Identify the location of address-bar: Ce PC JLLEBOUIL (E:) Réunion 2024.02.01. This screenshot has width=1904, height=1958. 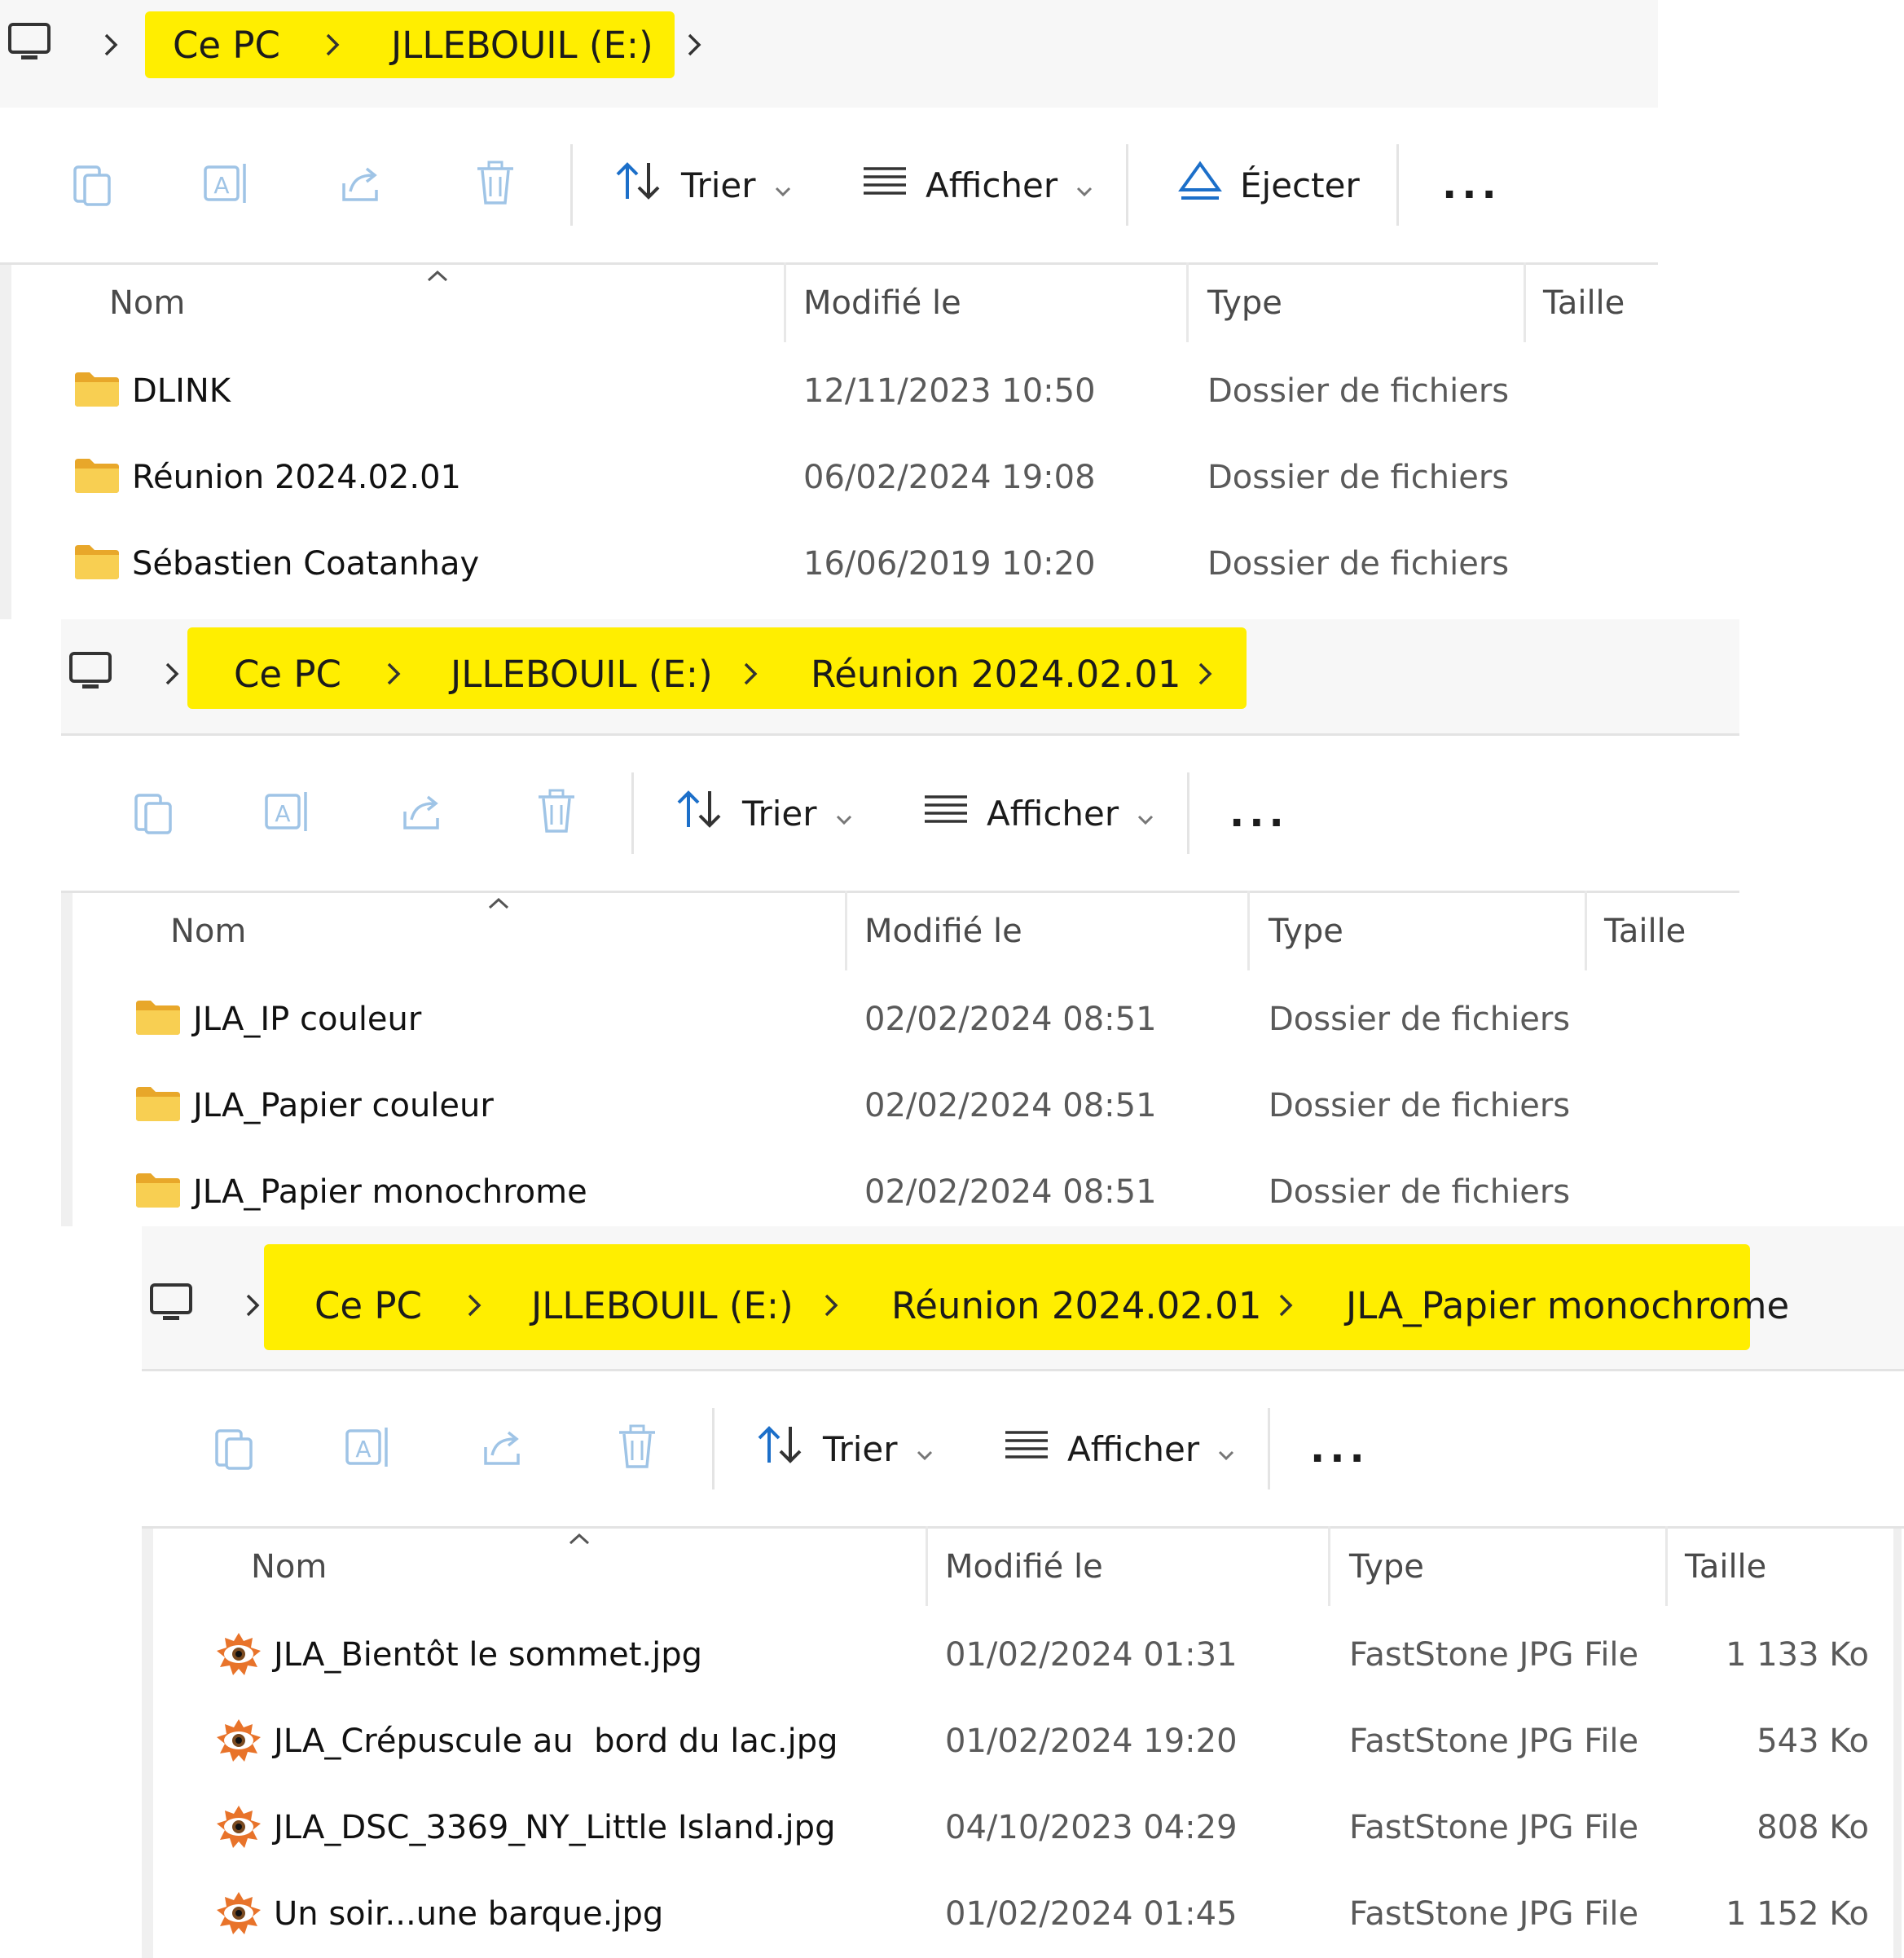
(900, 677).